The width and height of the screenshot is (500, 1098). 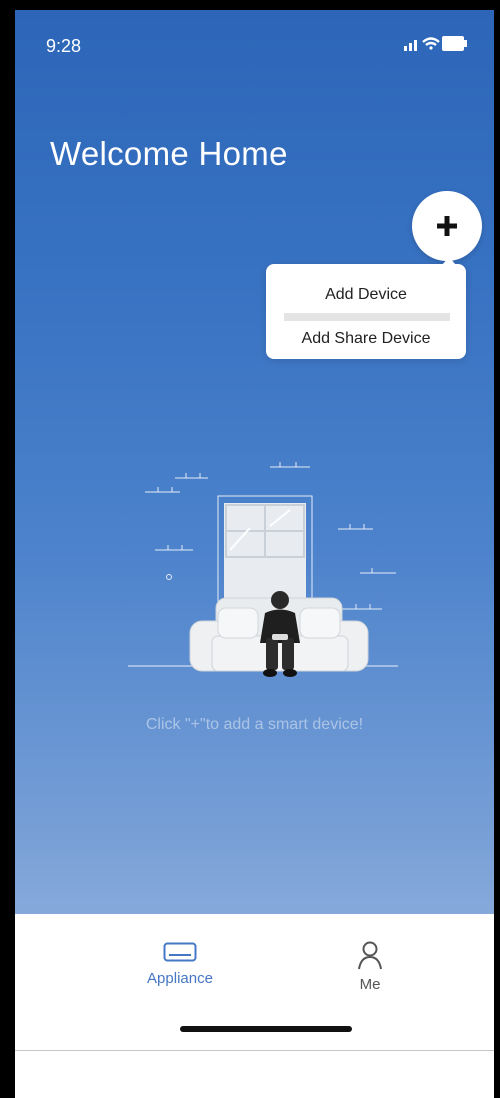 I want to click on menu-item-add-device: Add Device, so click(x=366, y=295).